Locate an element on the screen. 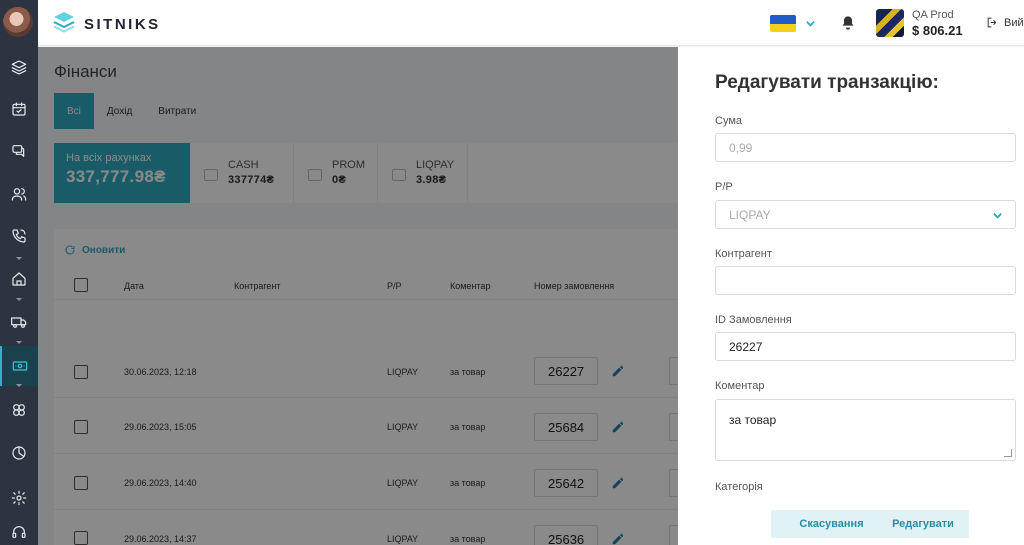  logout-button: Вий is located at coordinates (1005, 22).